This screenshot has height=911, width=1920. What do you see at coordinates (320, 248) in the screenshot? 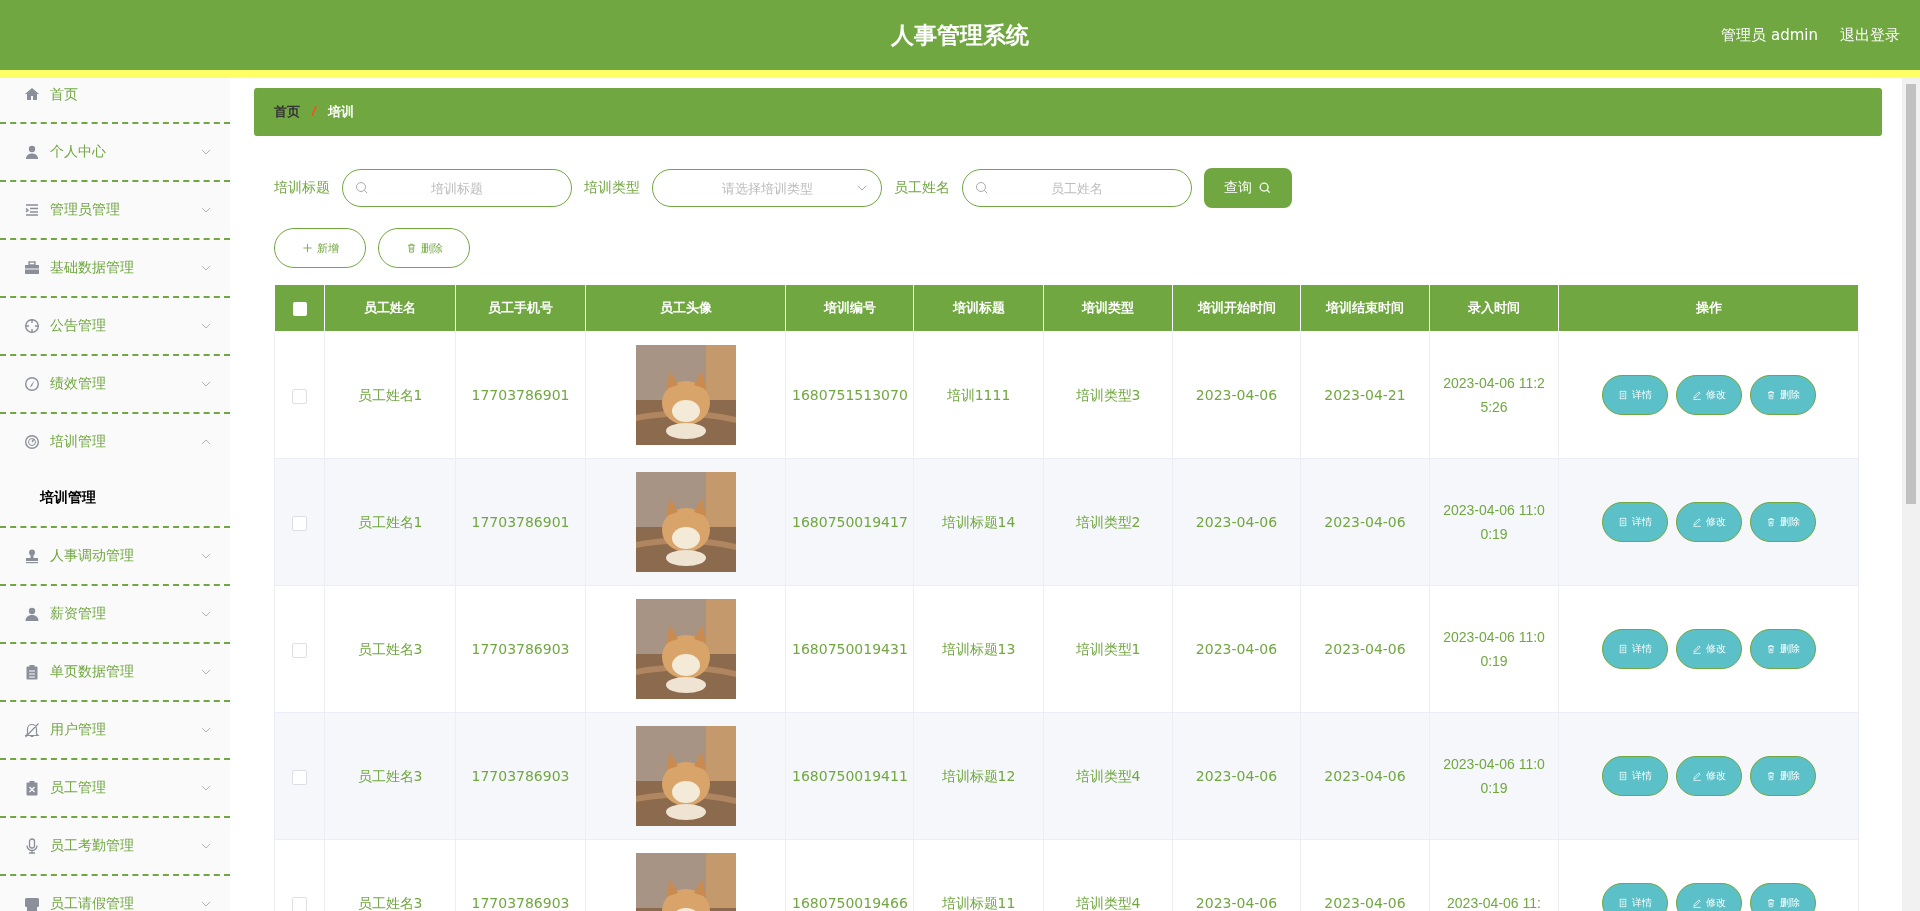
I see `add-button: 新增` at bounding box center [320, 248].